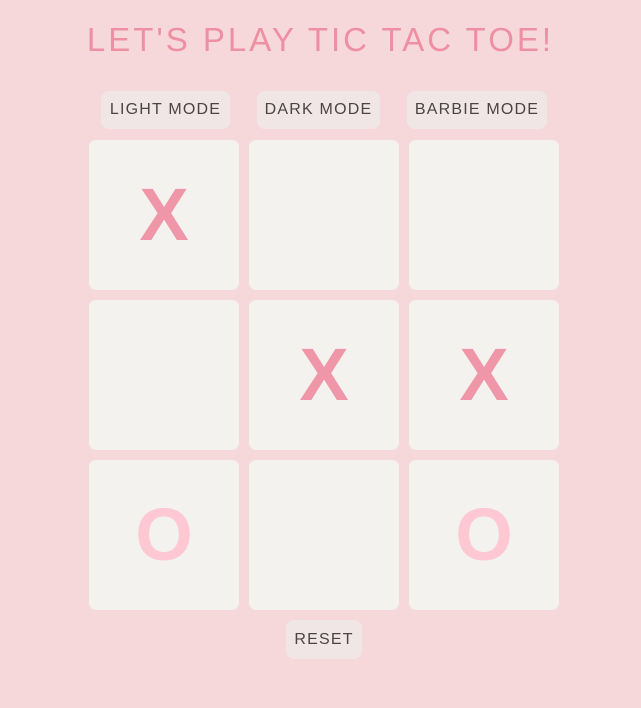 This screenshot has height=708, width=641. What do you see at coordinates (164, 215) in the screenshot?
I see `board-cell-1: X` at bounding box center [164, 215].